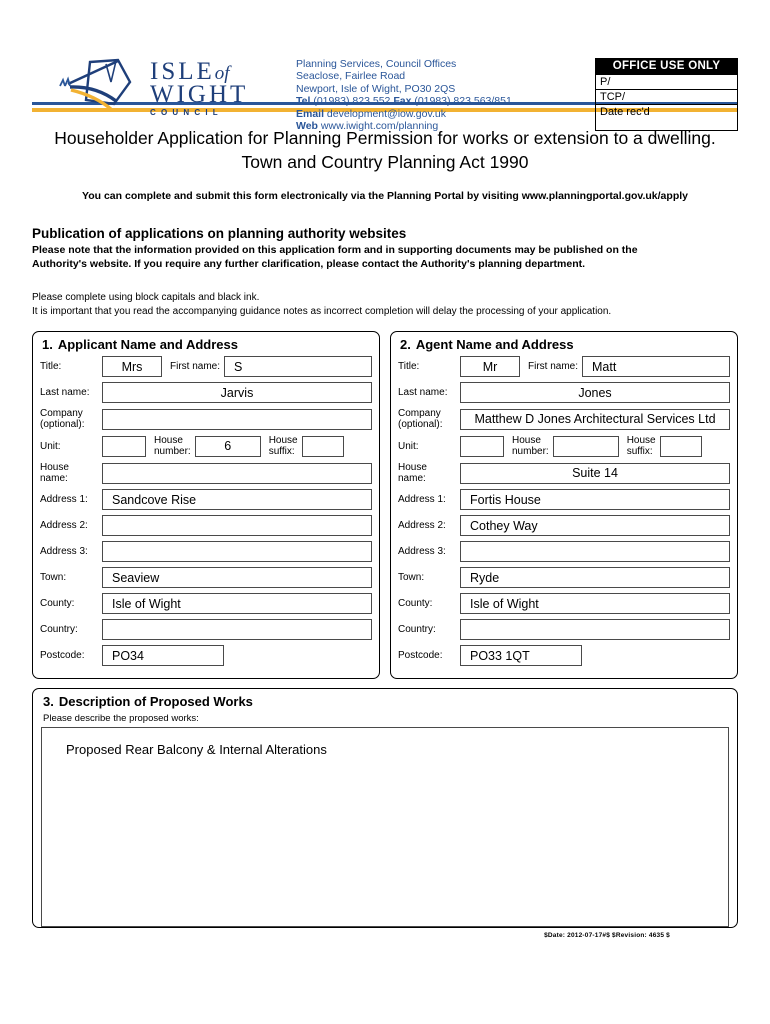 This screenshot has width=770, height=1024. I want to click on agent-town-input: Ryde, so click(595, 577).